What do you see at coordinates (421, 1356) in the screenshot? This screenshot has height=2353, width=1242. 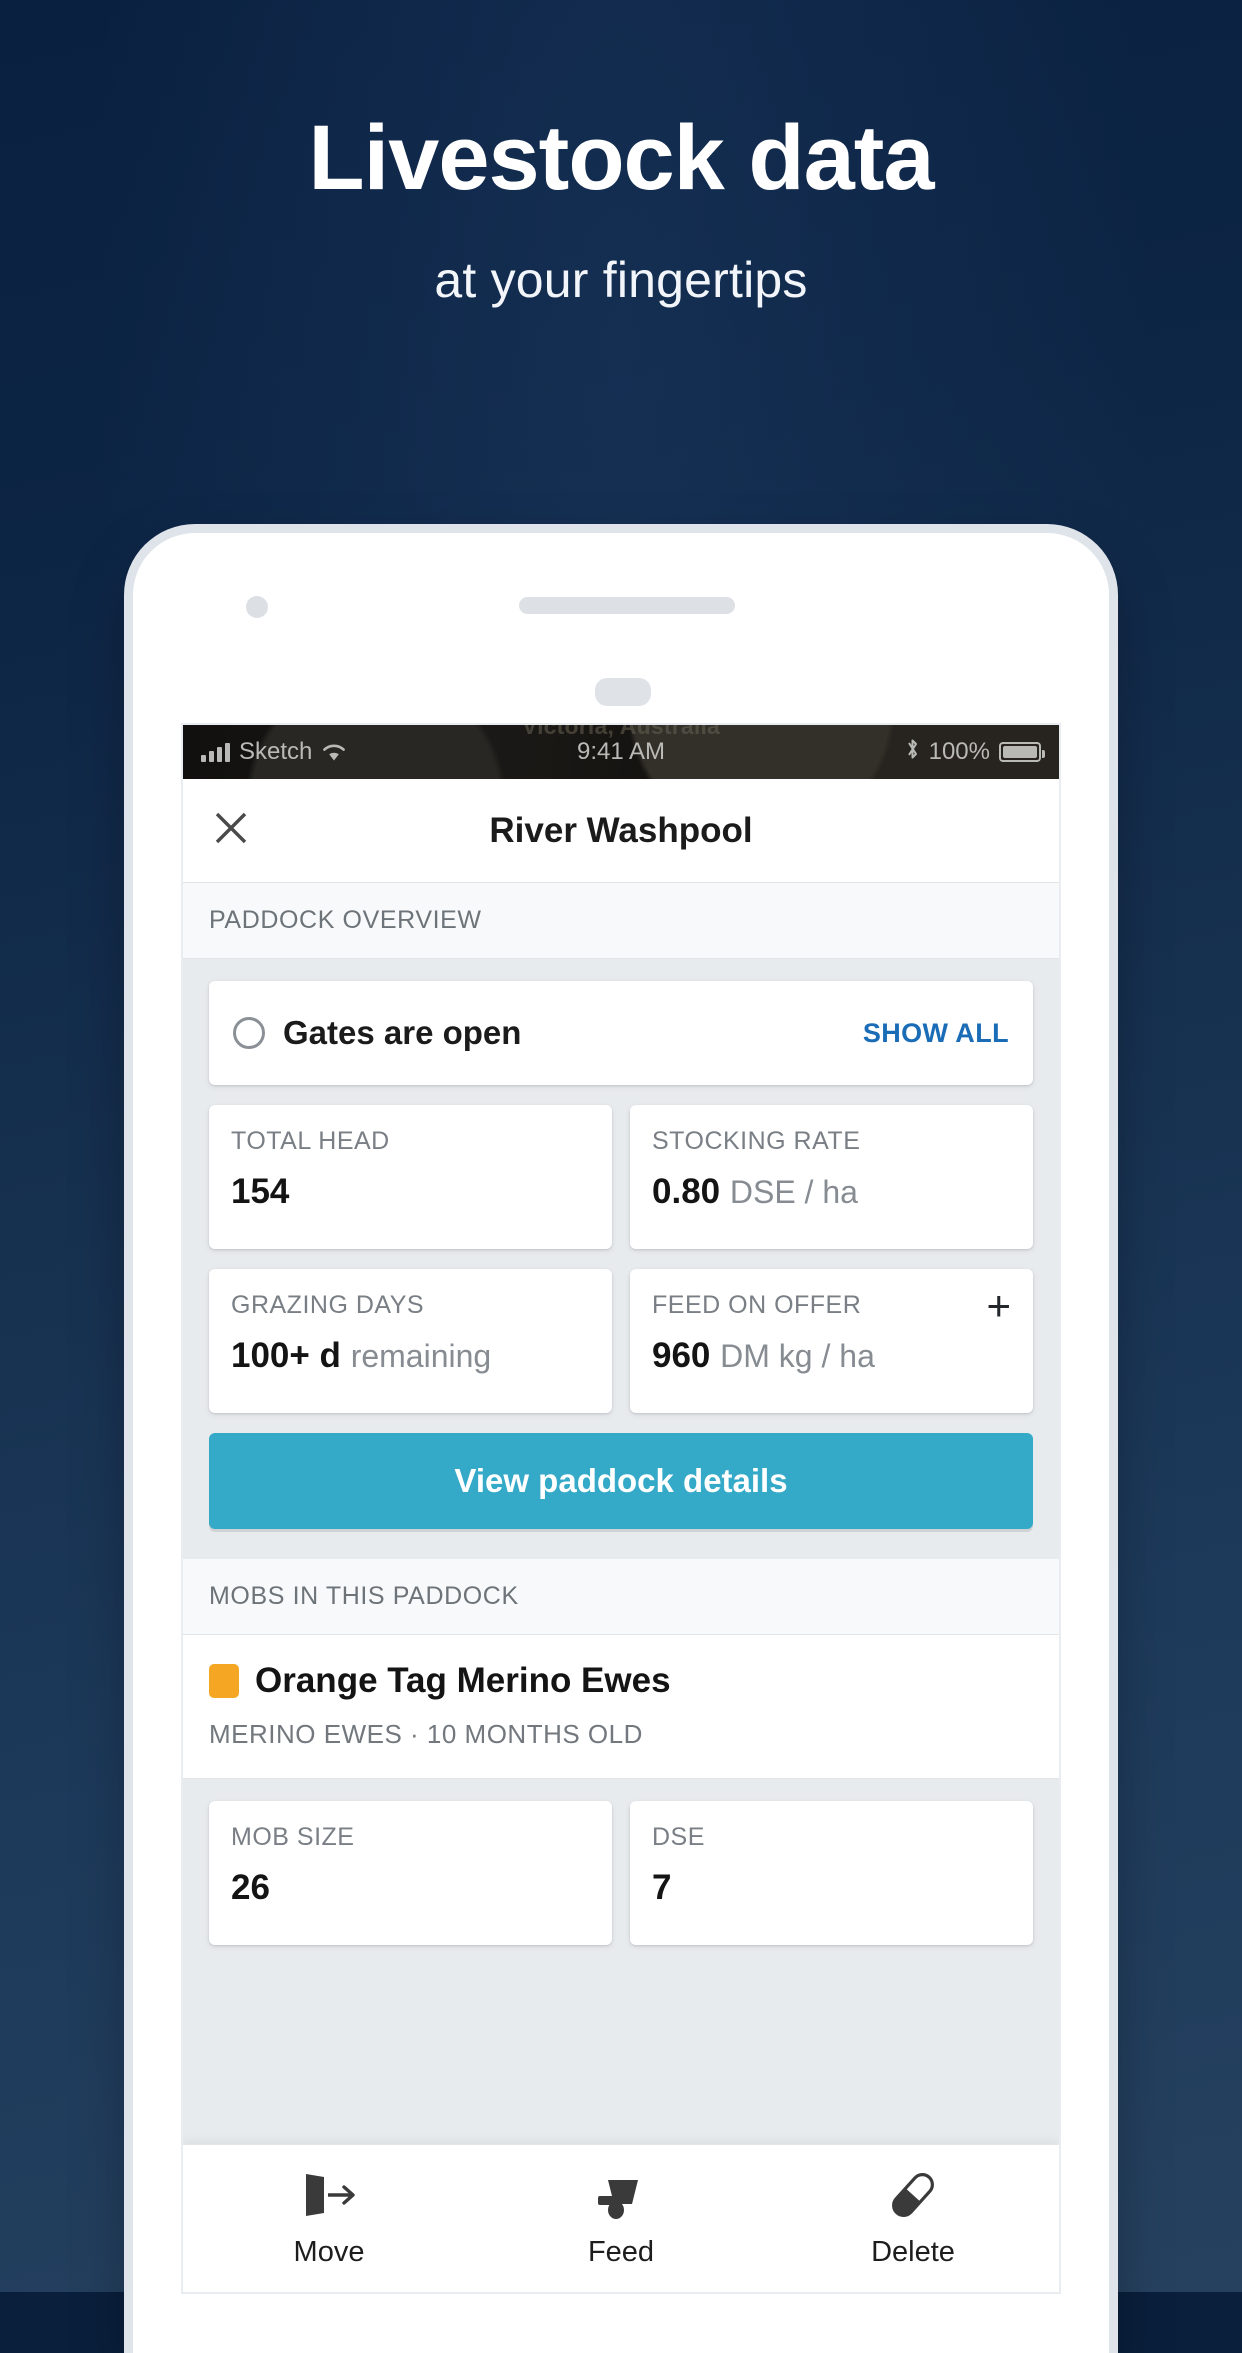 I see `stat-unit: remaining` at bounding box center [421, 1356].